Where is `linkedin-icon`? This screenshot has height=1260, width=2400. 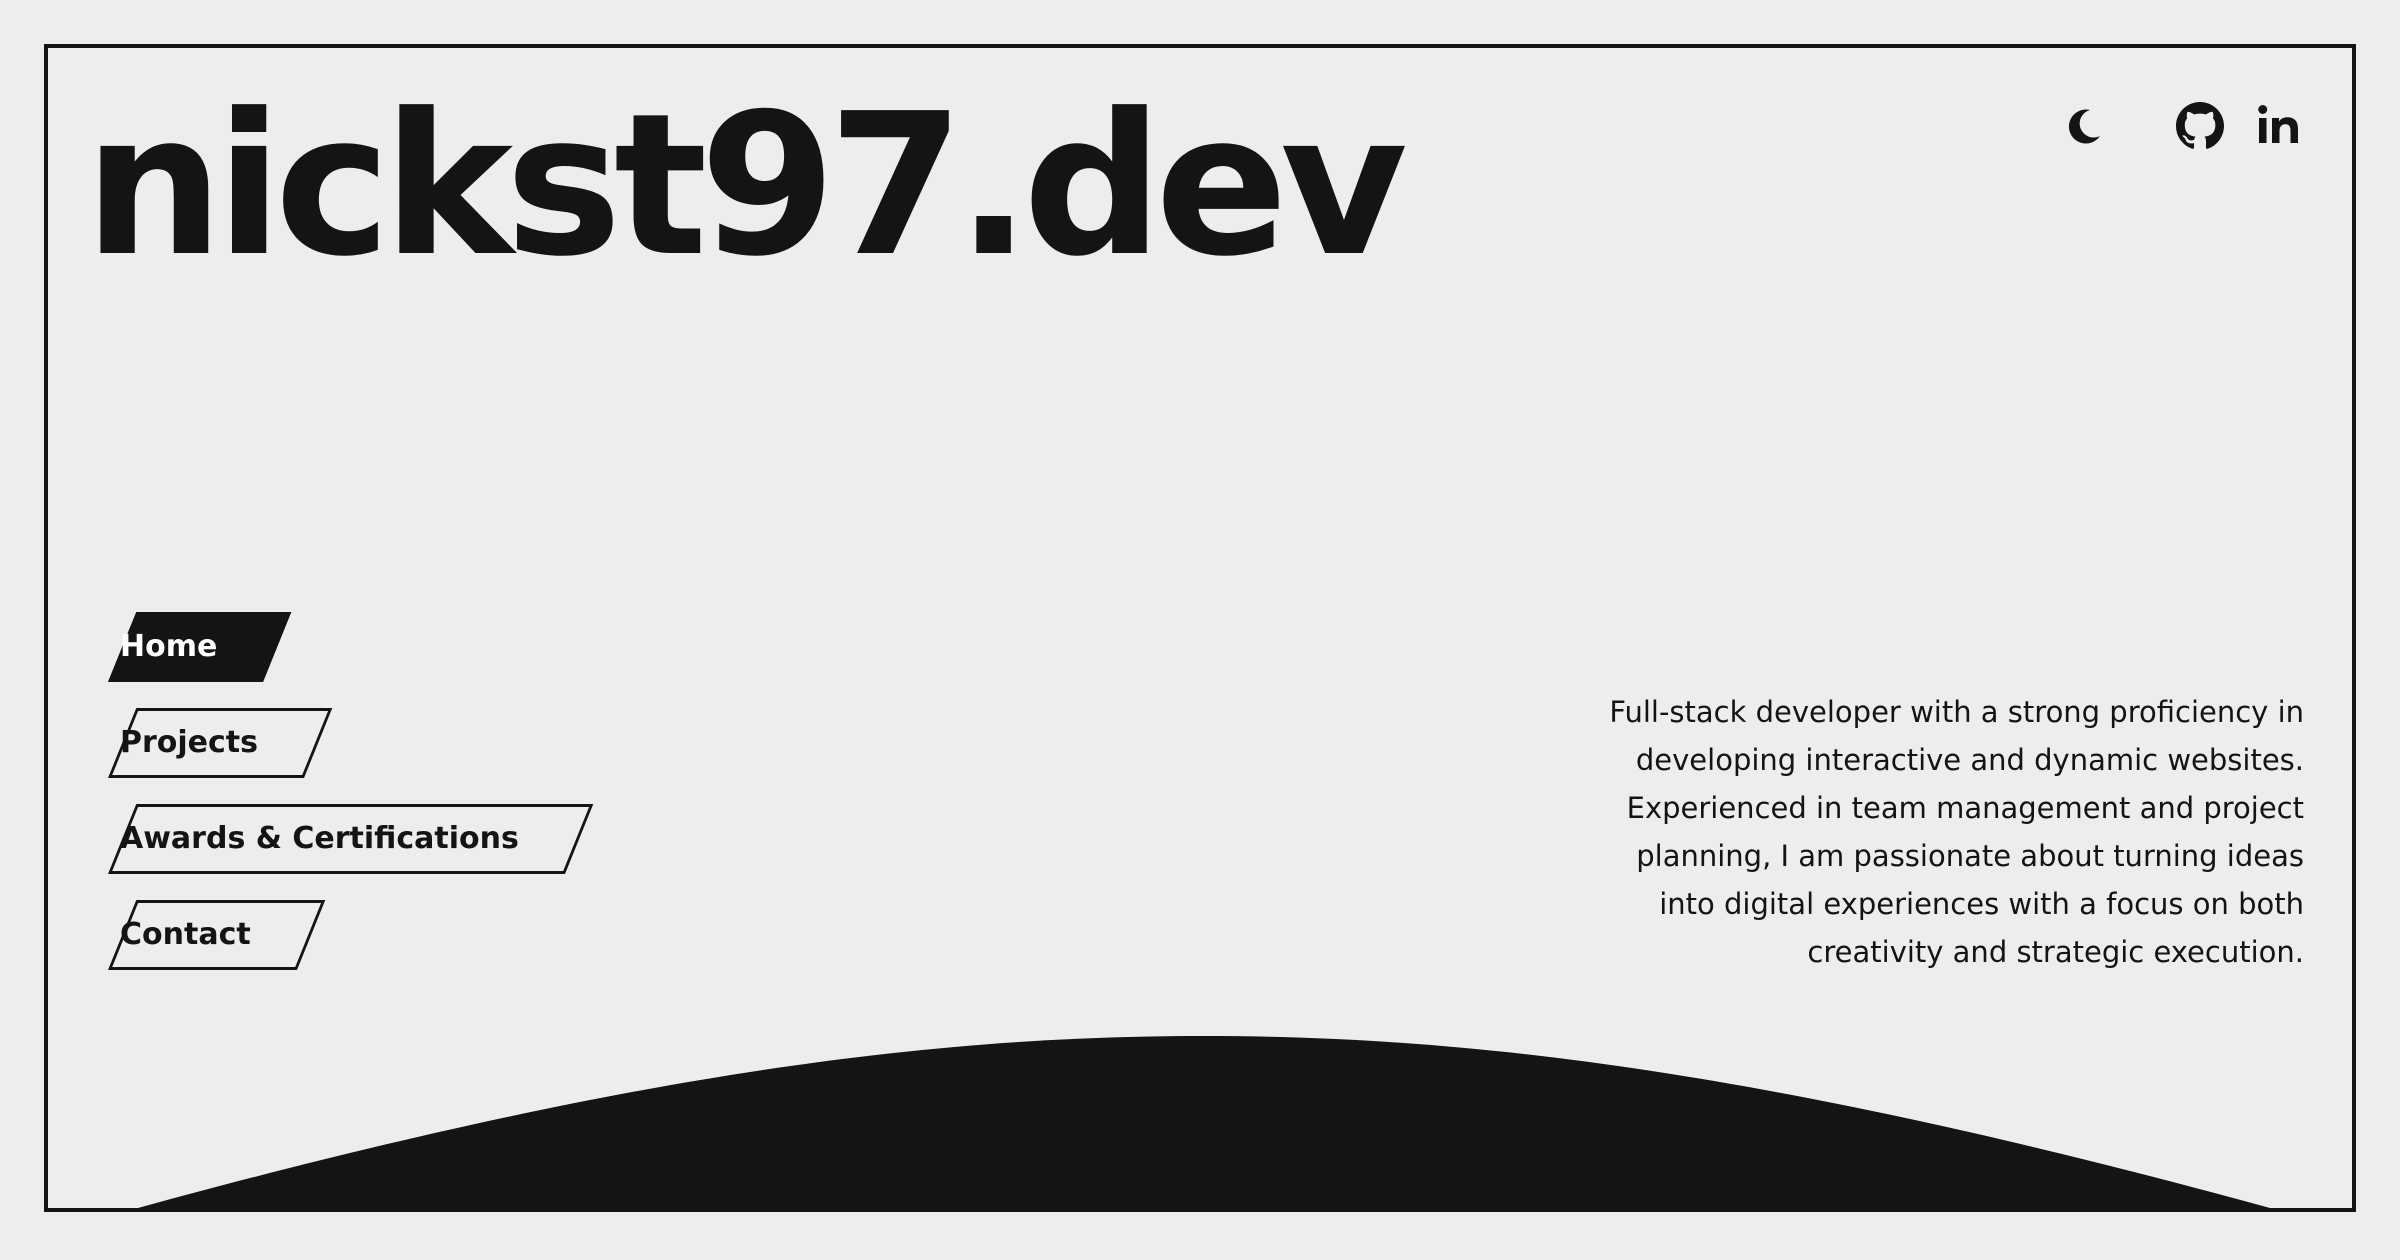
linkedin-icon is located at coordinates (2278, 124).